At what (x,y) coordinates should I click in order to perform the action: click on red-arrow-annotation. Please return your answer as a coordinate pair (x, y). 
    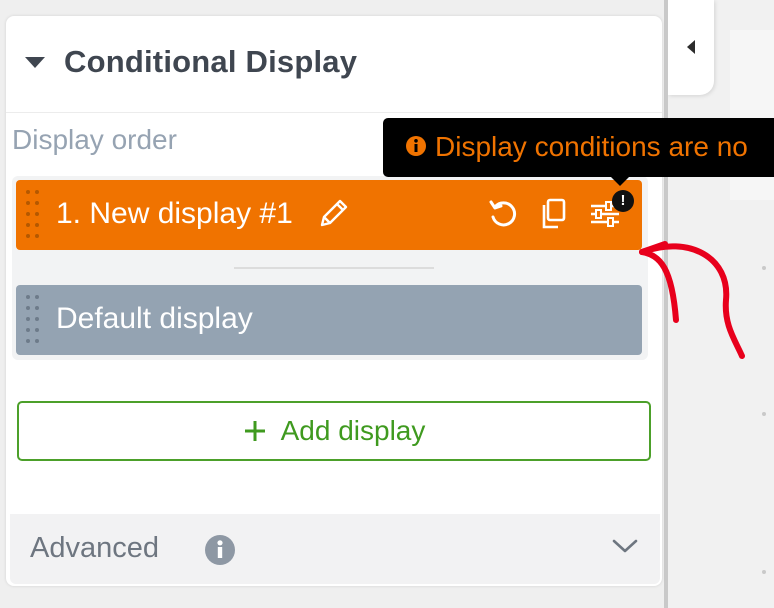
    Looking at the image, I should click on (692, 300).